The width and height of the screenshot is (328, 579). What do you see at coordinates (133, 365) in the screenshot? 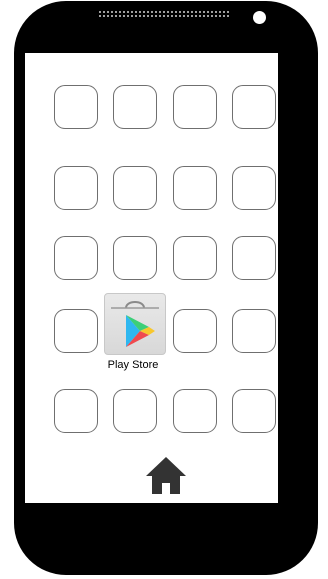
I see `play-store-label: Play Store` at bounding box center [133, 365].